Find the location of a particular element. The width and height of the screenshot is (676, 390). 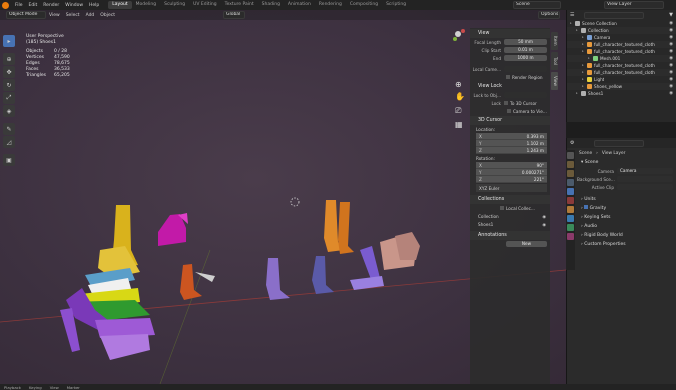

transform-tool-icon: ◈ is located at coordinates (9, 111).